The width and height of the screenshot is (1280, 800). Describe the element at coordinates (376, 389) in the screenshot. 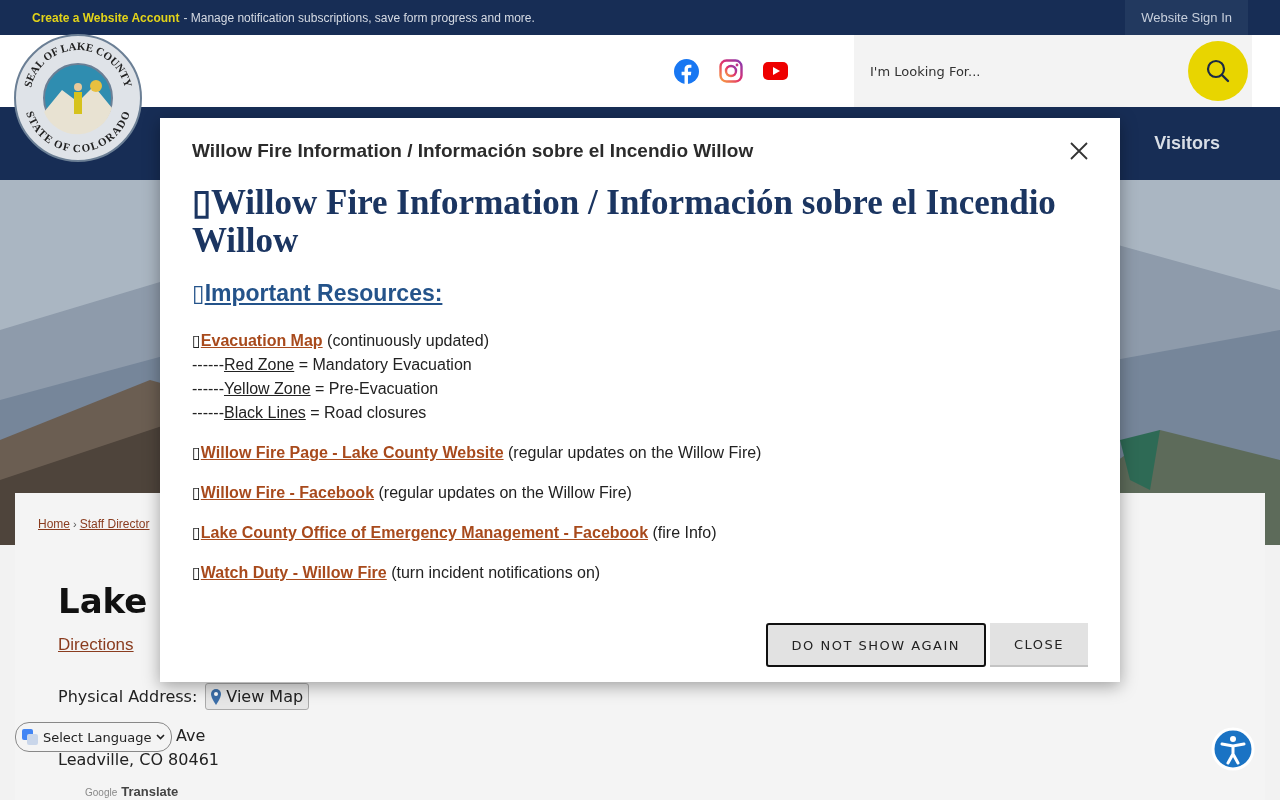

I see `legend-meaning: = Pre-Evacuation` at that location.